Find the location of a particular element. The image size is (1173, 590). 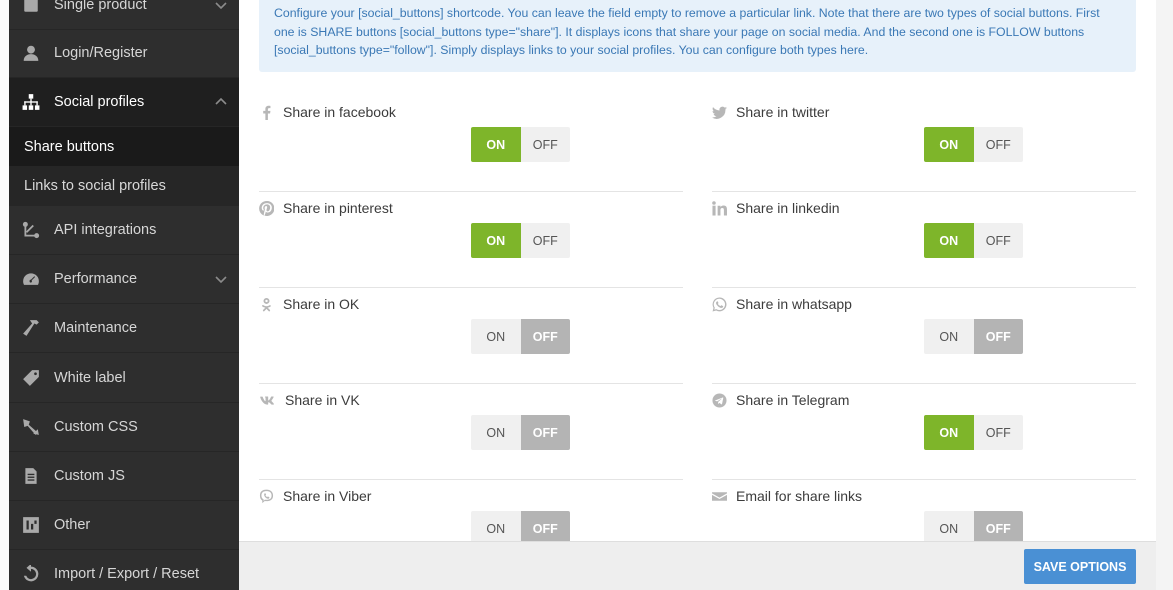

sidebar-item-label: API integrations is located at coordinates (105, 230).